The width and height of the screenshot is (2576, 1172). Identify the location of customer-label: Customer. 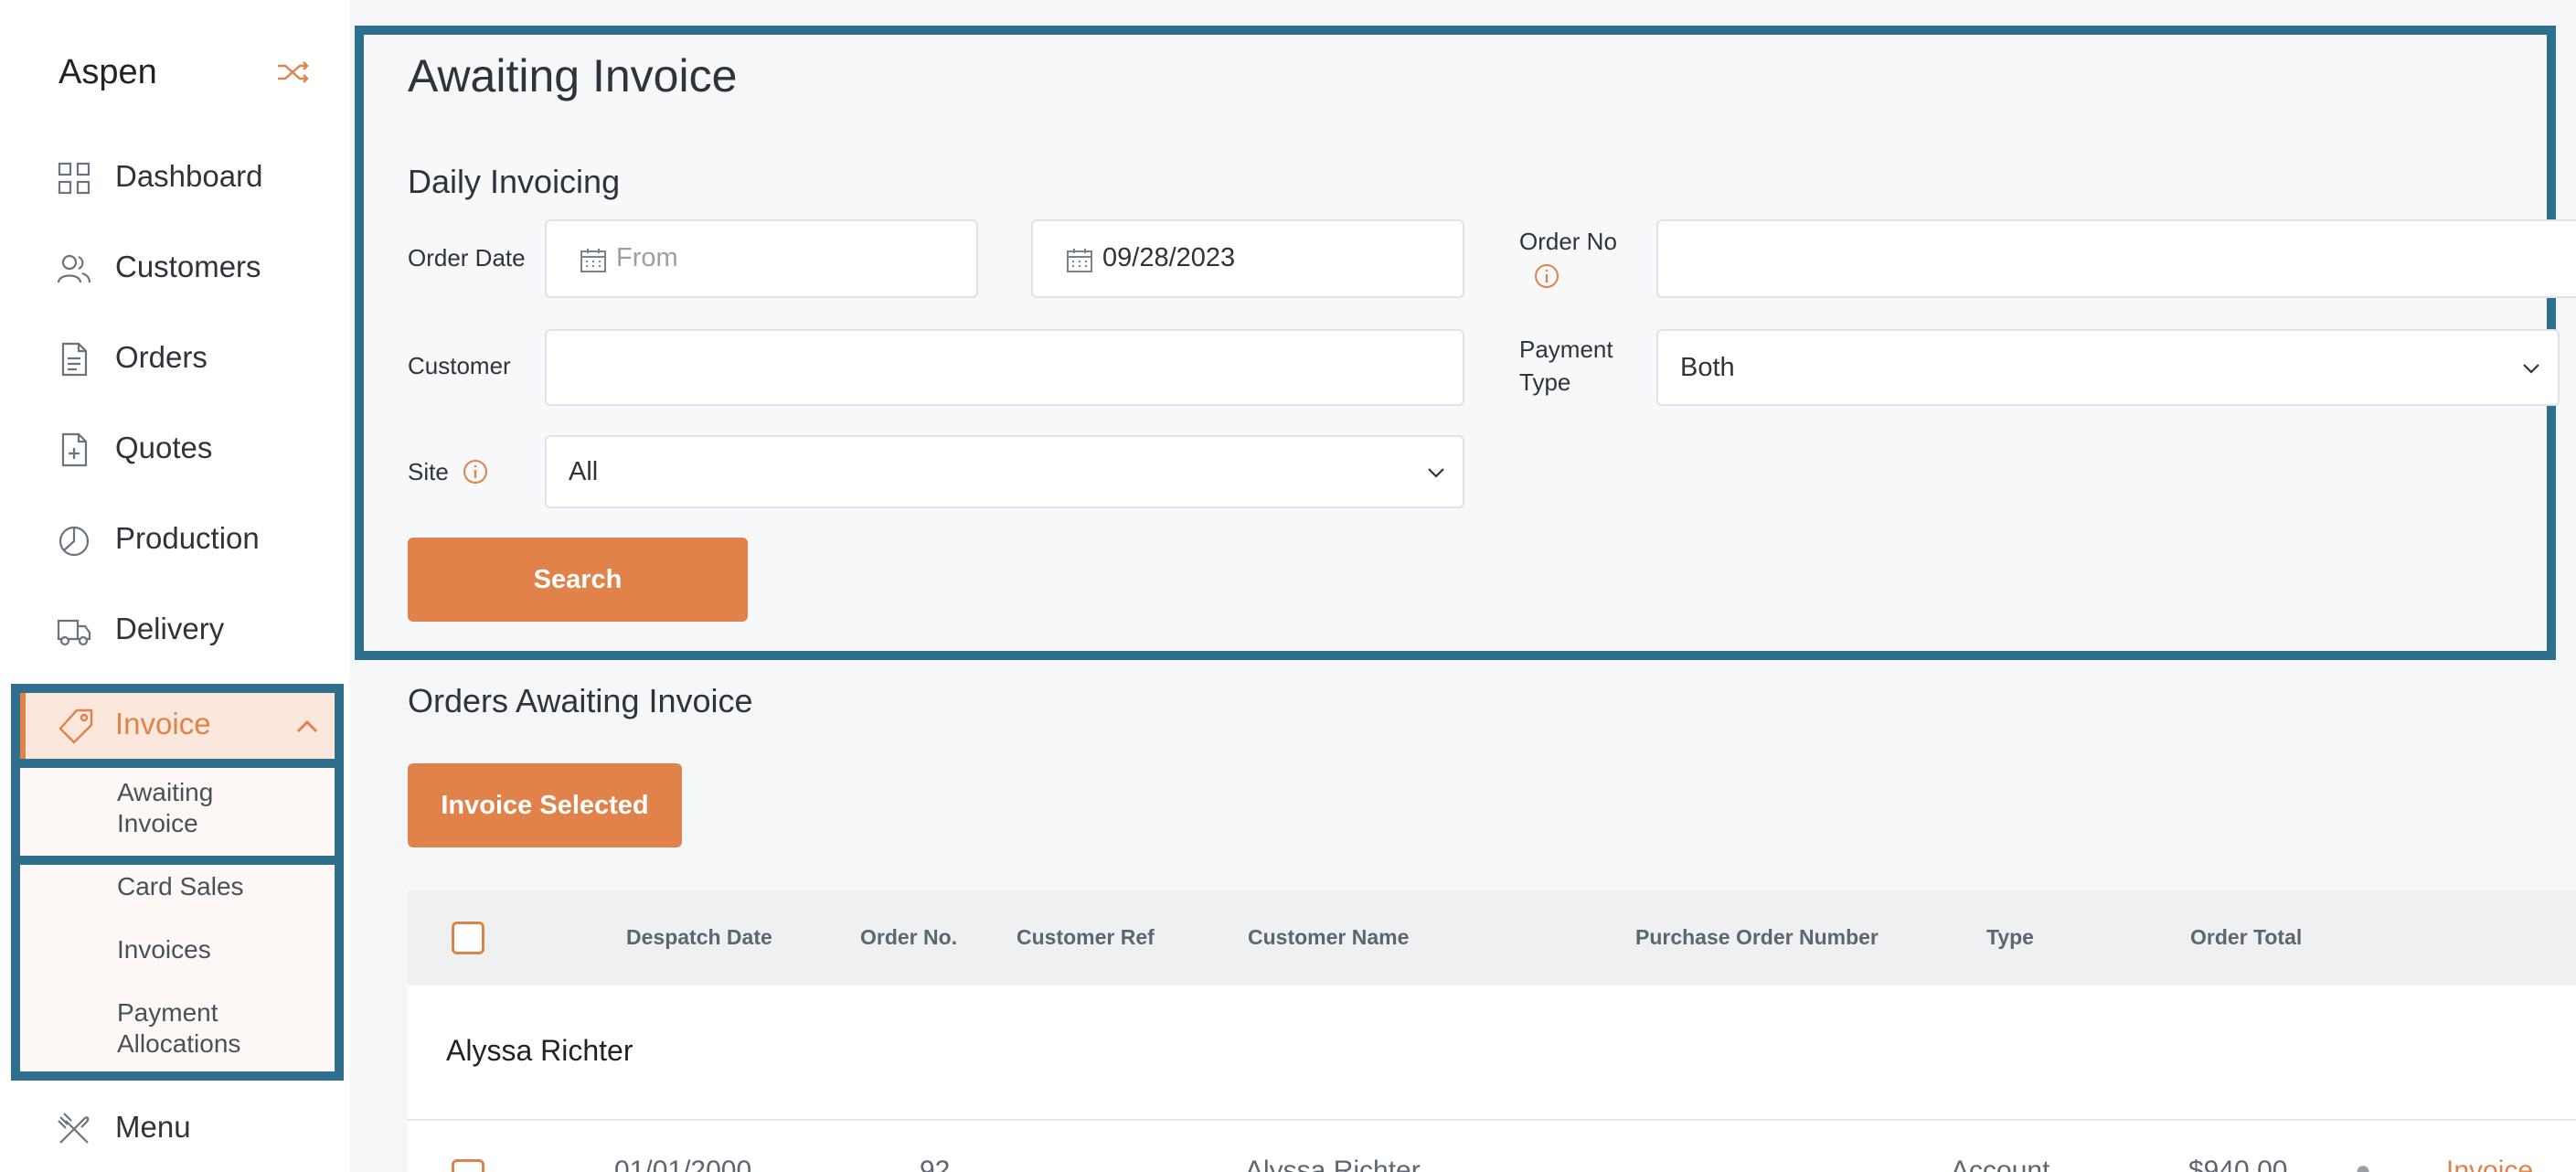
(459, 365).